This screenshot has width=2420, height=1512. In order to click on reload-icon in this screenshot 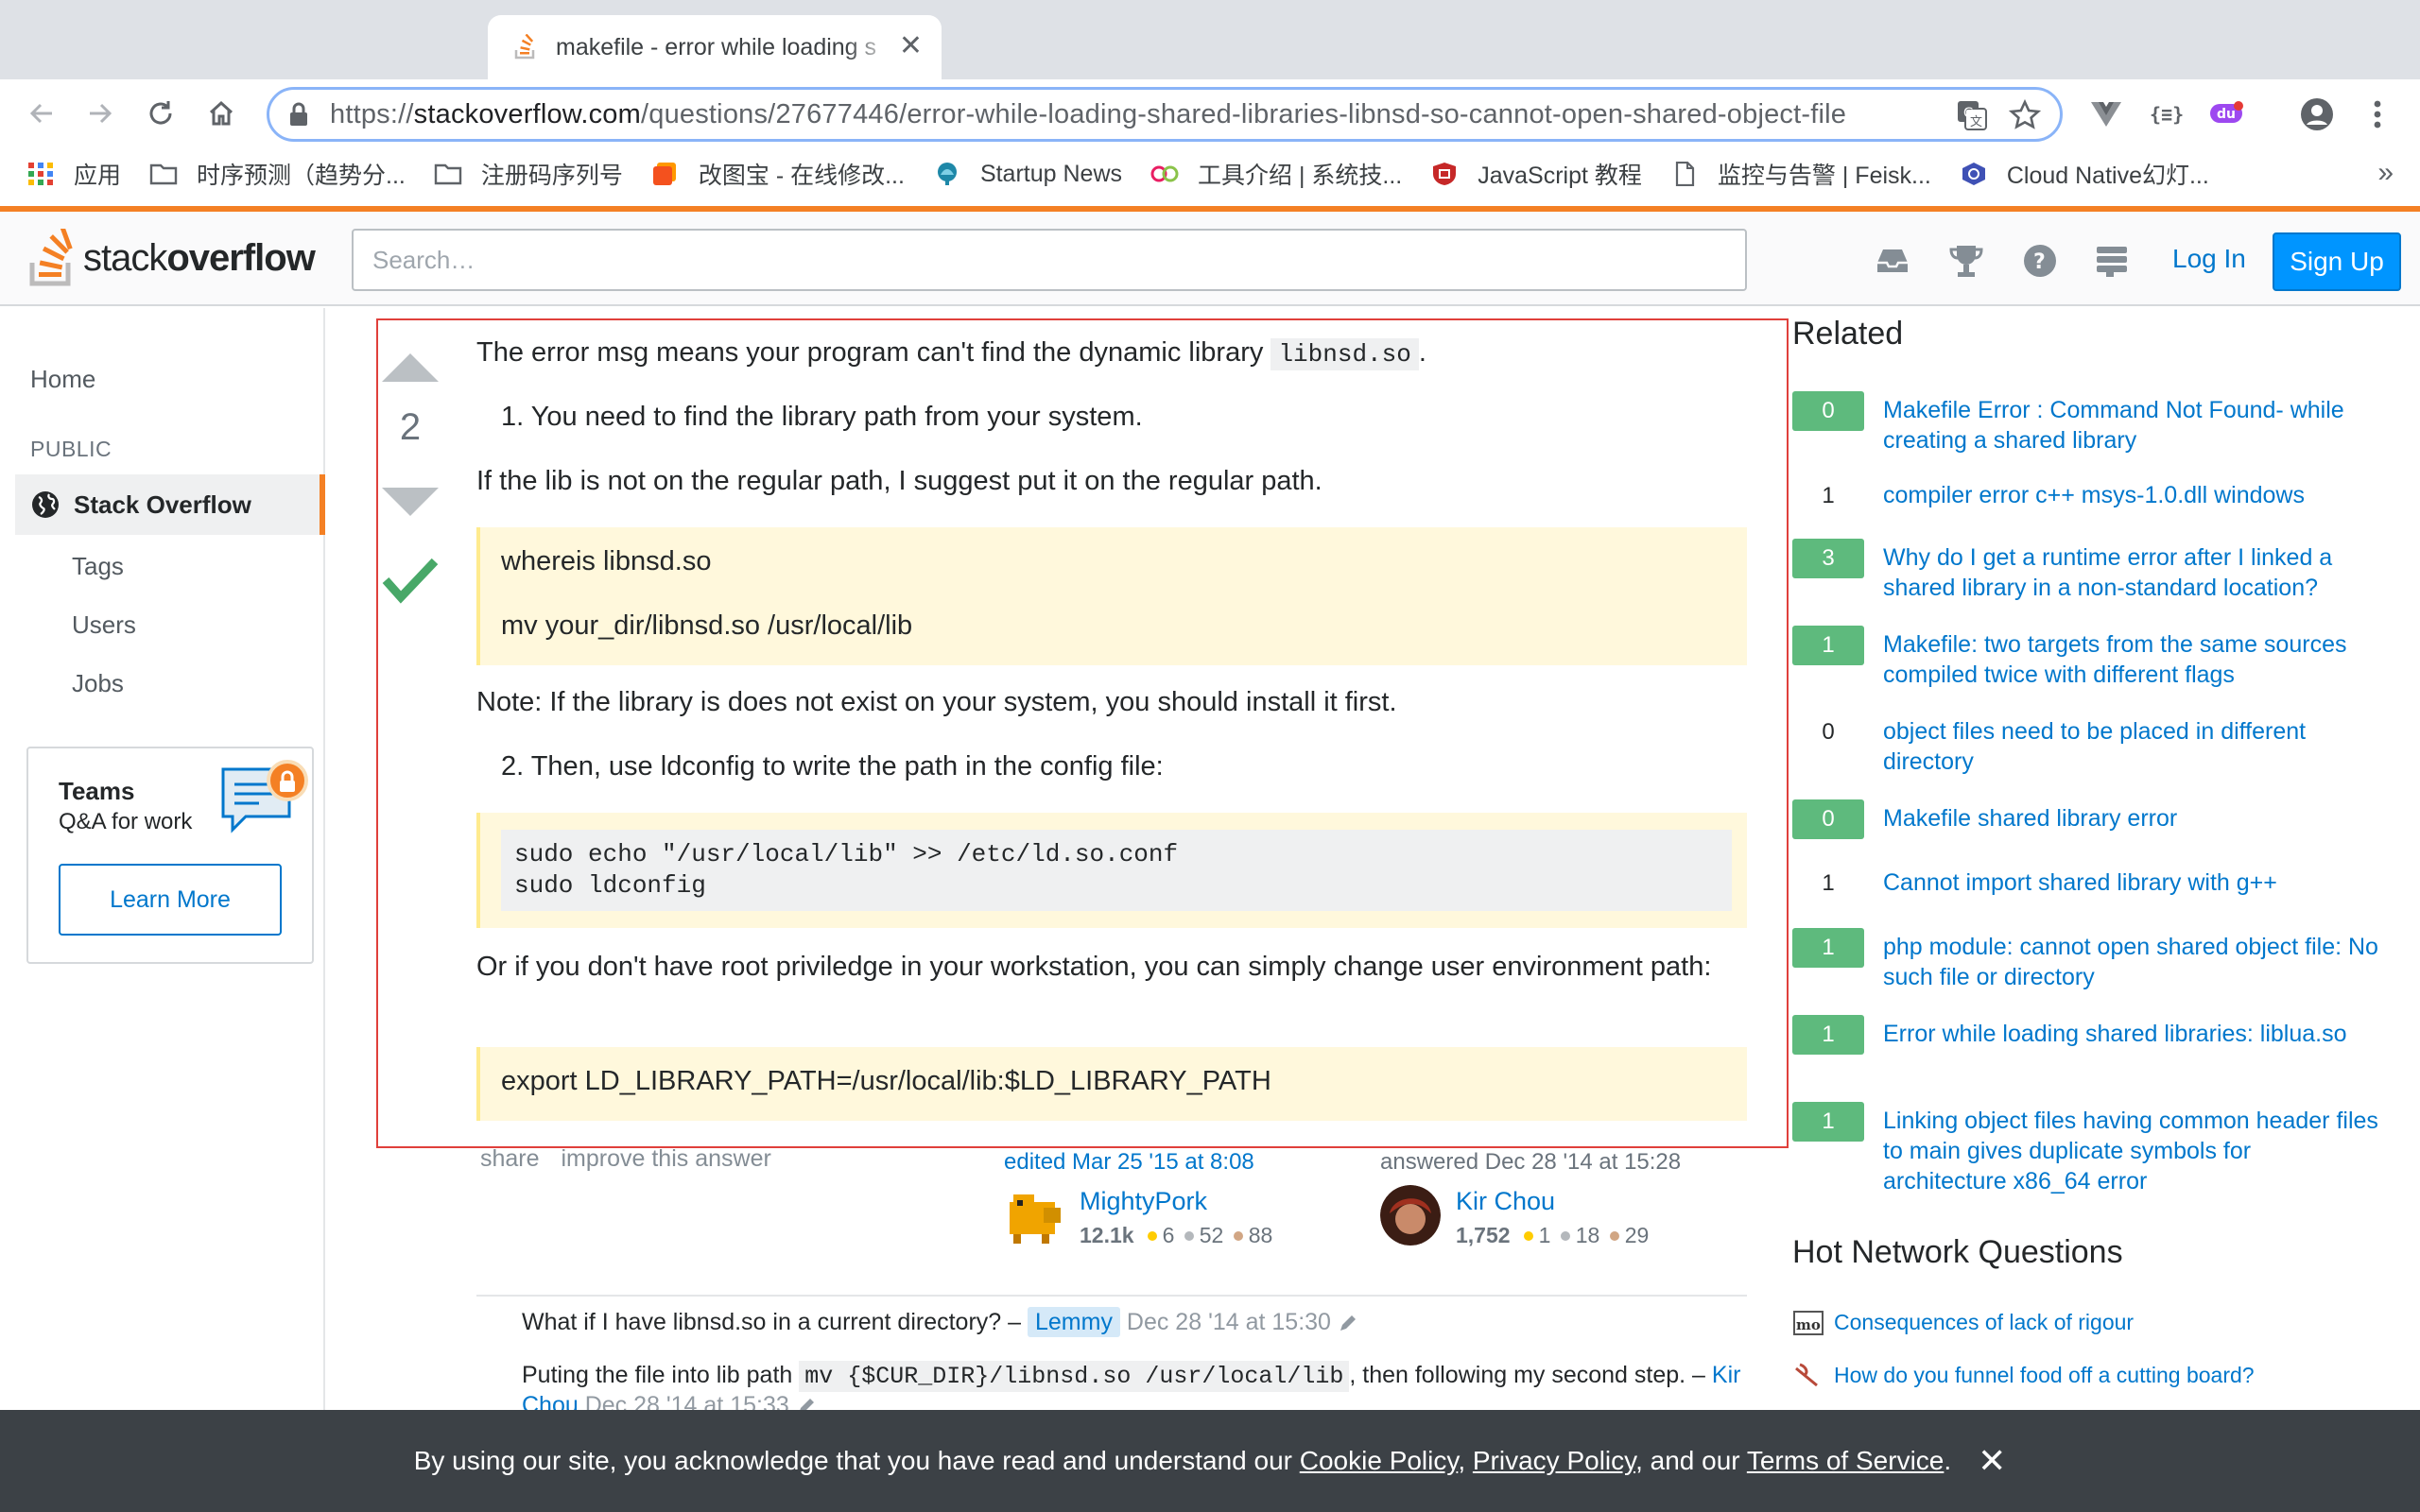, I will do `click(161, 113)`.